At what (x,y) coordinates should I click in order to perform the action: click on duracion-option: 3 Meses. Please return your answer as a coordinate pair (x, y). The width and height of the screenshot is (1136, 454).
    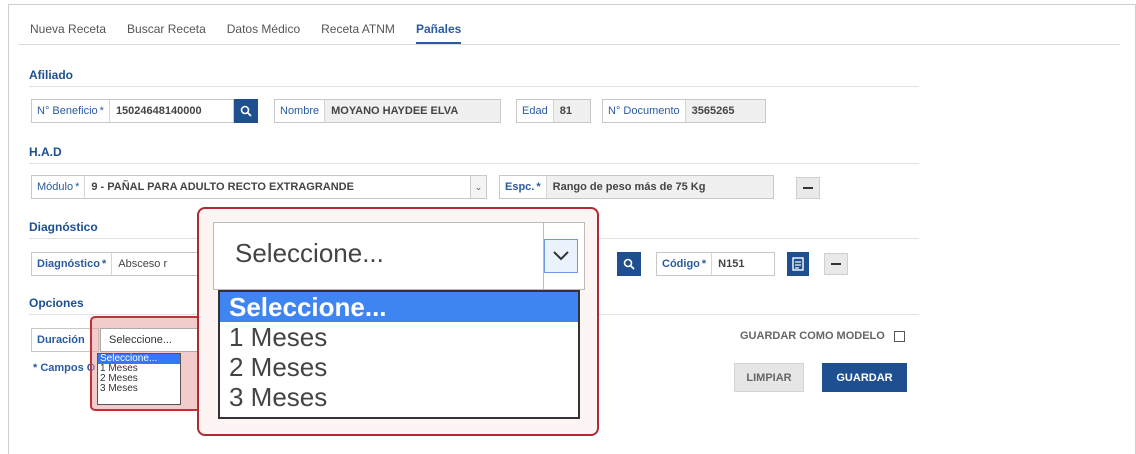
    Looking at the image, I should click on (139, 389).